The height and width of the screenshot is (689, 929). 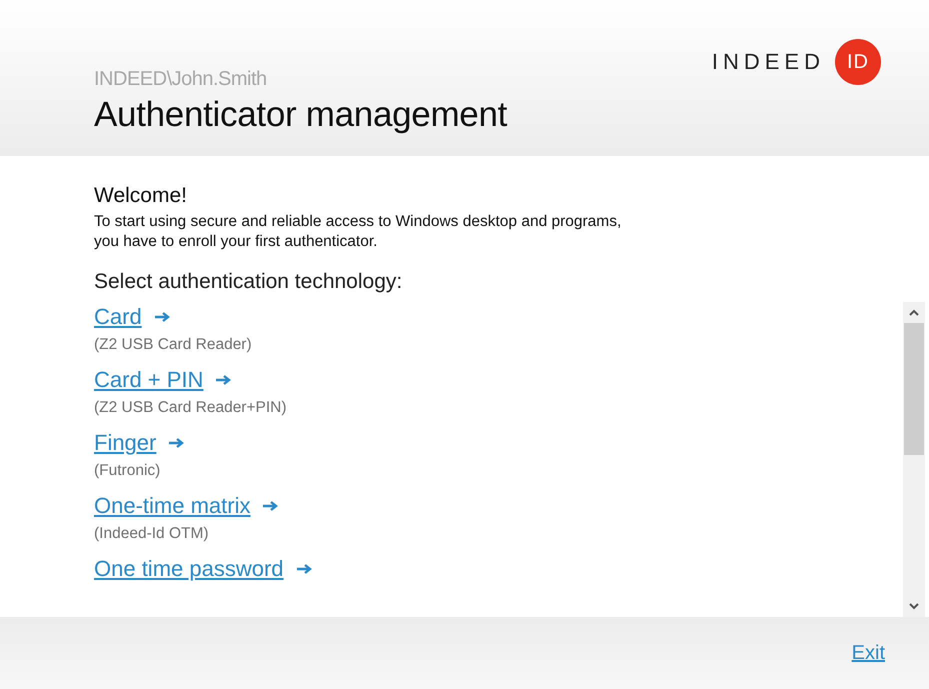 What do you see at coordinates (914, 312) in the screenshot?
I see `scroll-up-icon` at bounding box center [914, 312].